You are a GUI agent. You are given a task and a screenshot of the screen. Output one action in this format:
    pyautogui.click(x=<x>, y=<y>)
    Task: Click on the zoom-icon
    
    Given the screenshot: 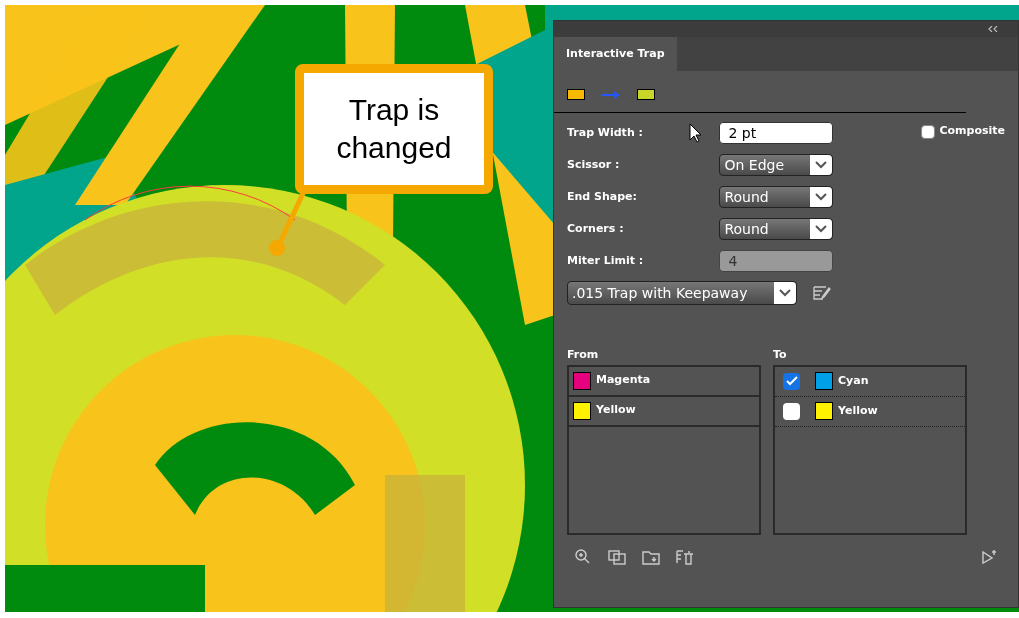 What is the action you would take?
    pyautogui.click(x=583, y=556)
    